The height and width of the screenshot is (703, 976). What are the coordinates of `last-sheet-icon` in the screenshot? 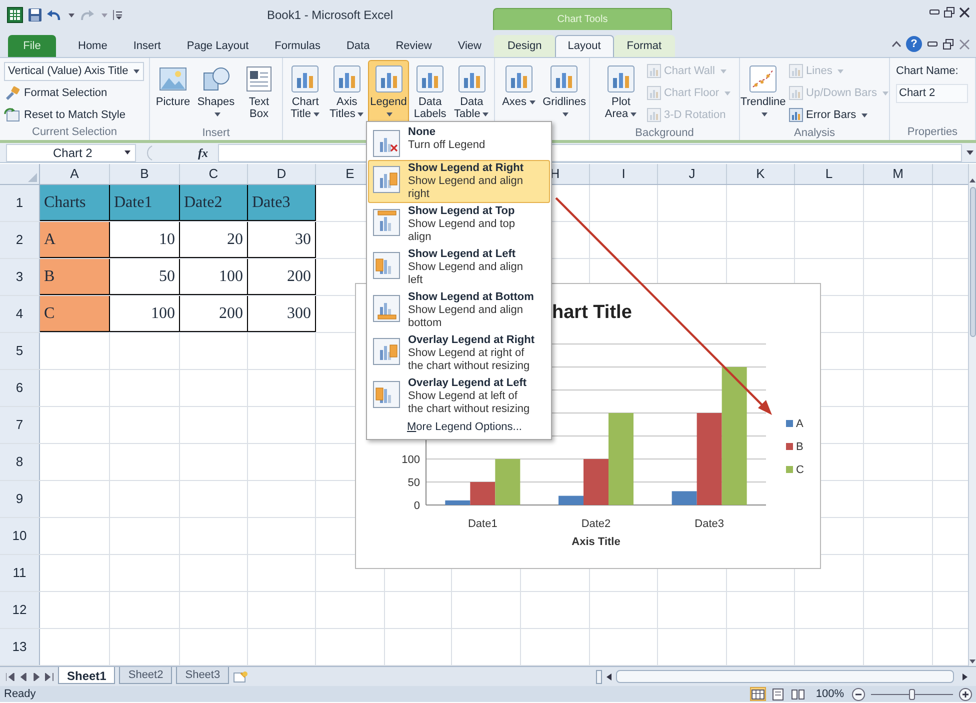 It's located at (49, 676).